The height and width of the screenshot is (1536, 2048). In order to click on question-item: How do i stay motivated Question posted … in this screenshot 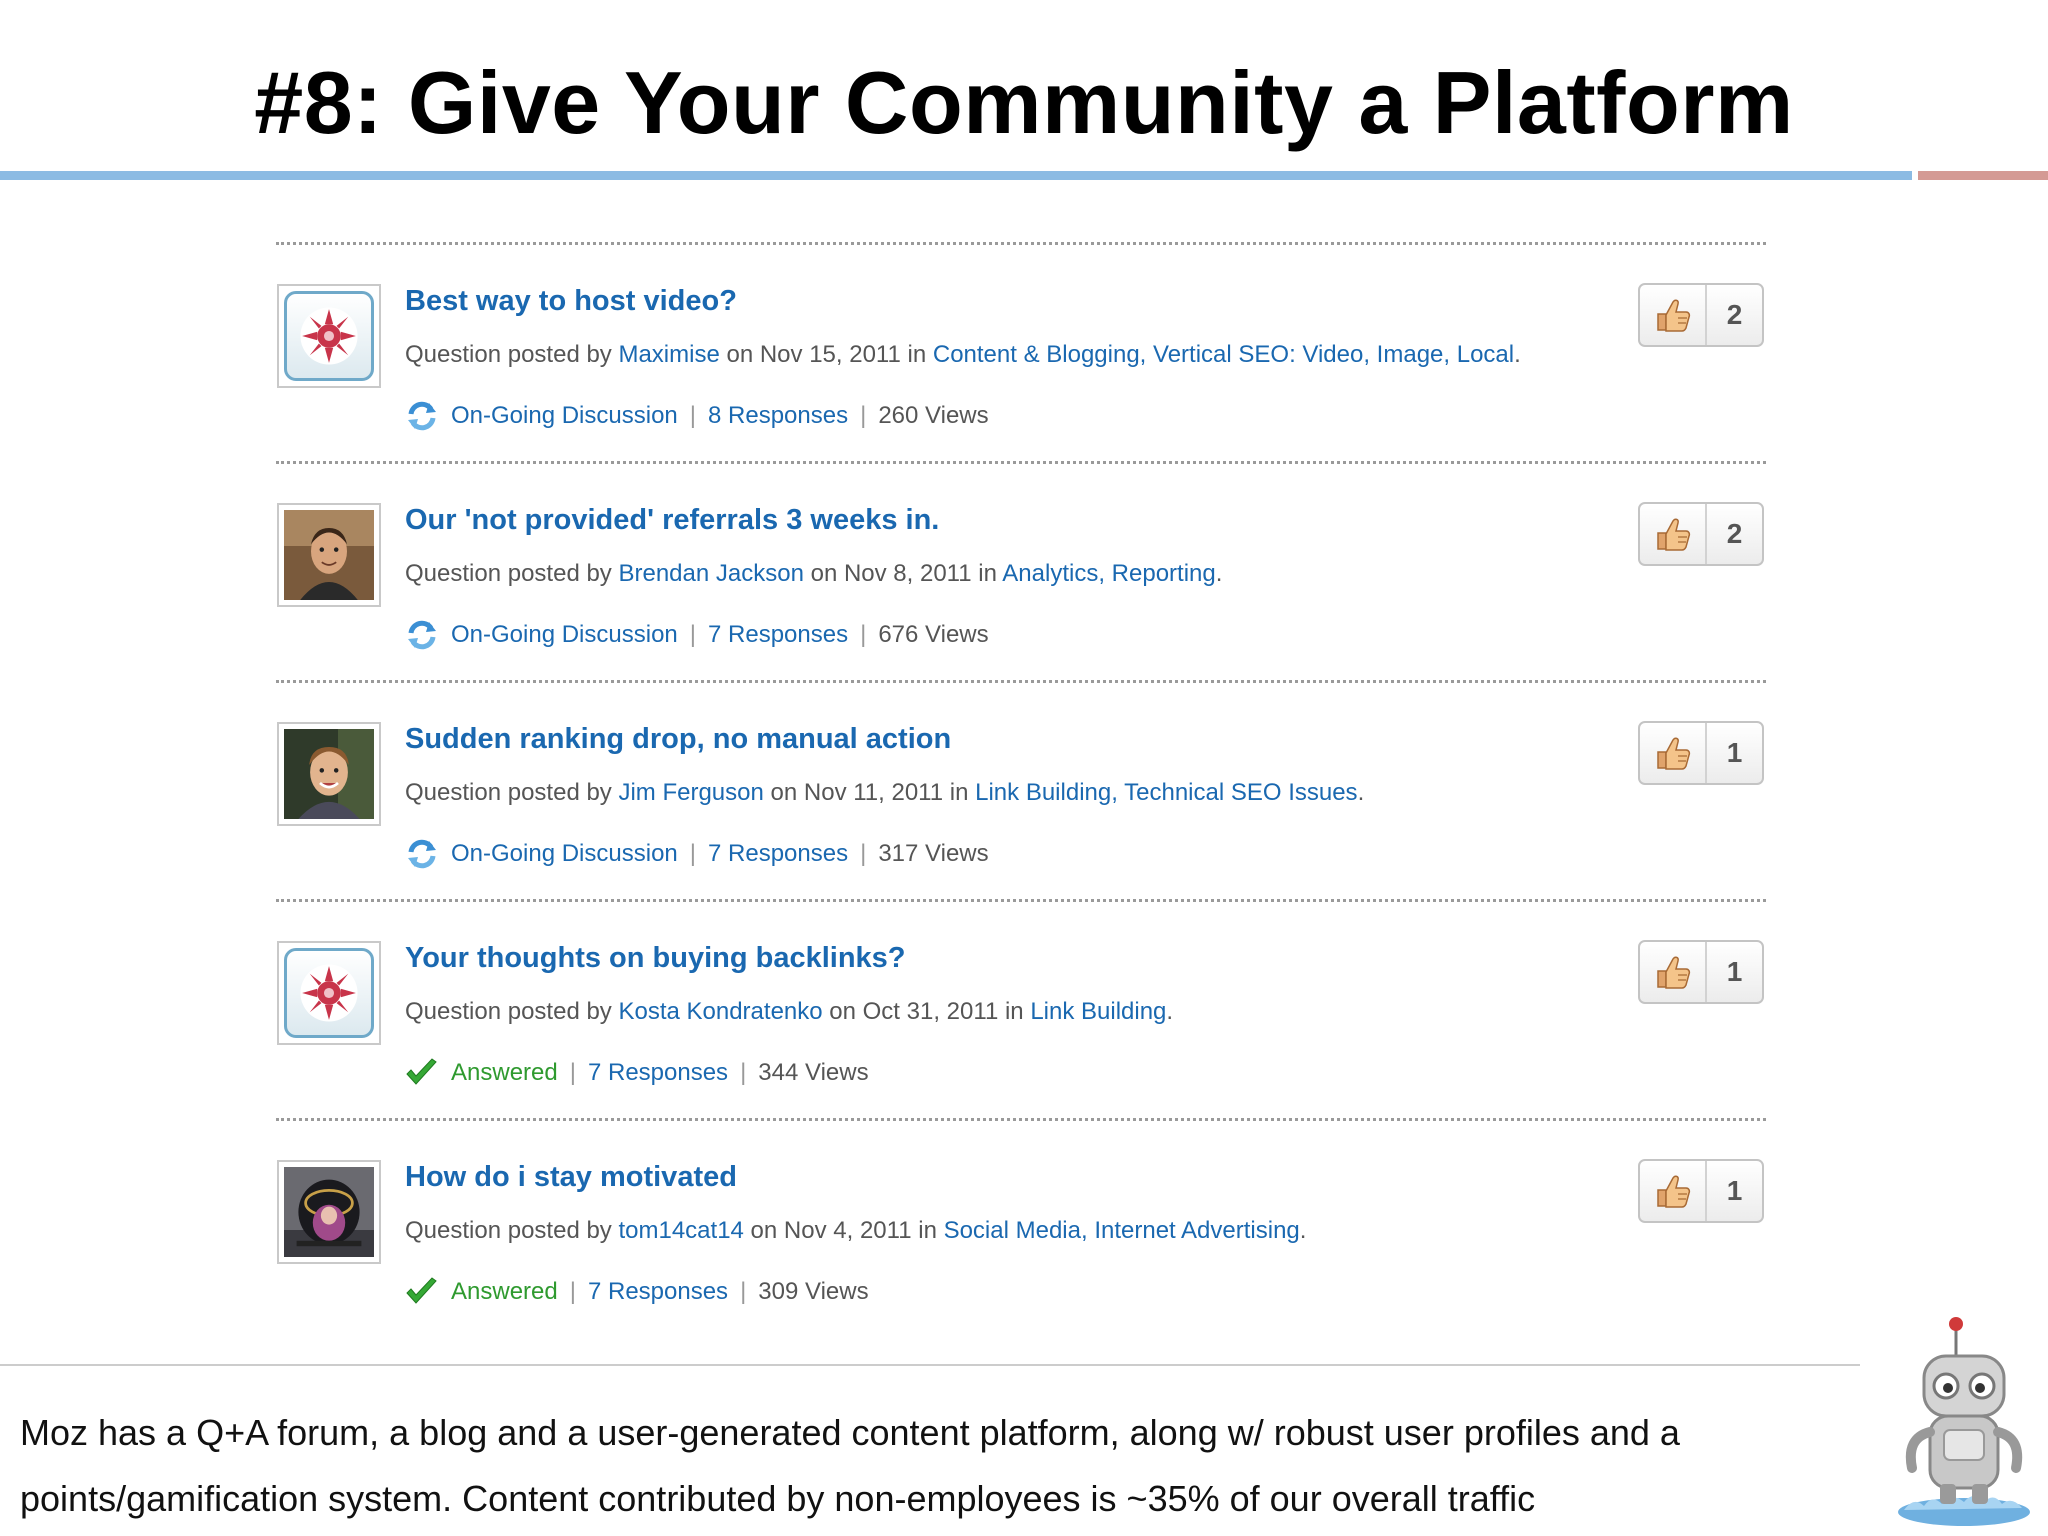, I will do `click(1021, 1229)`.